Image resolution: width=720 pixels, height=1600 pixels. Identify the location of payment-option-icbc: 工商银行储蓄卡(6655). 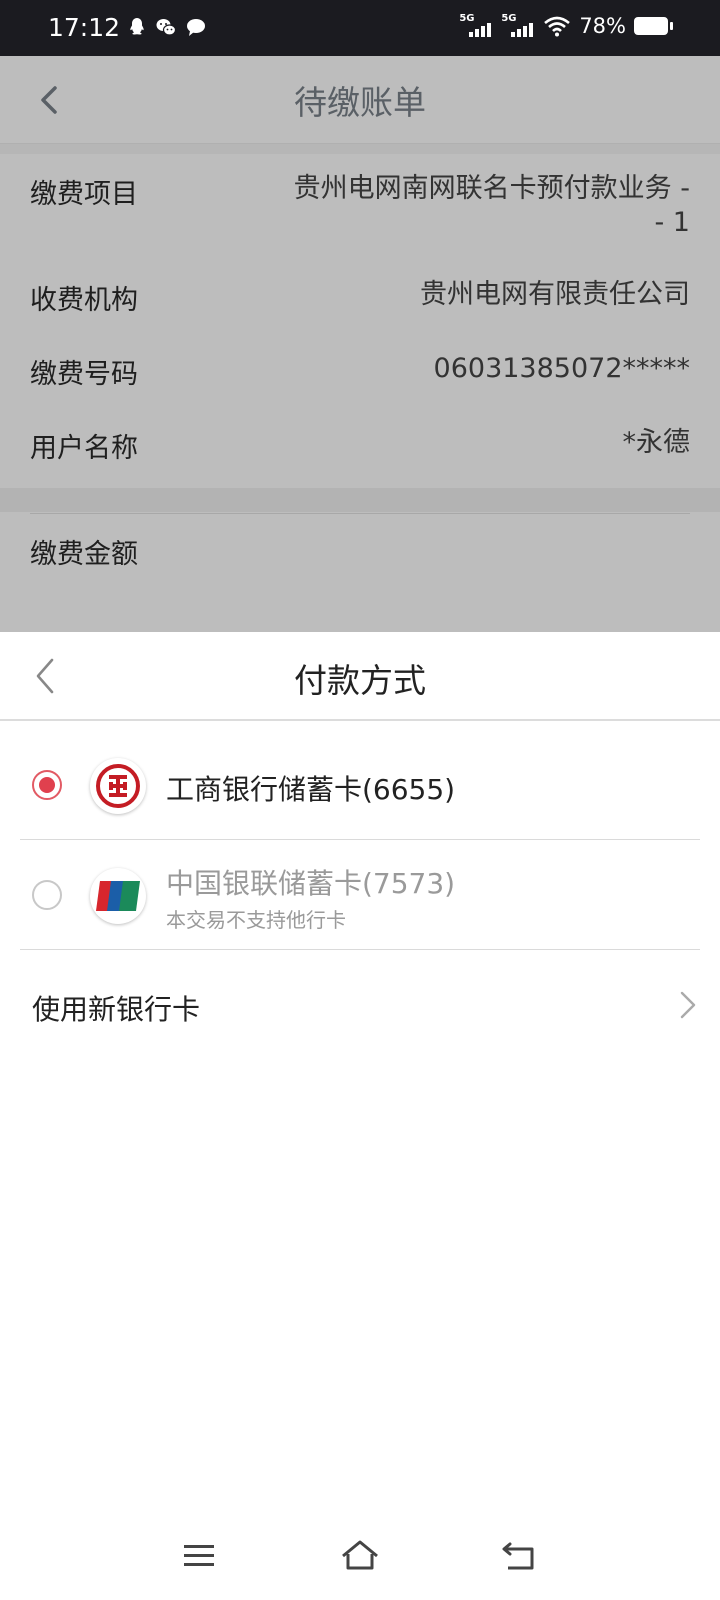
(360, 786).